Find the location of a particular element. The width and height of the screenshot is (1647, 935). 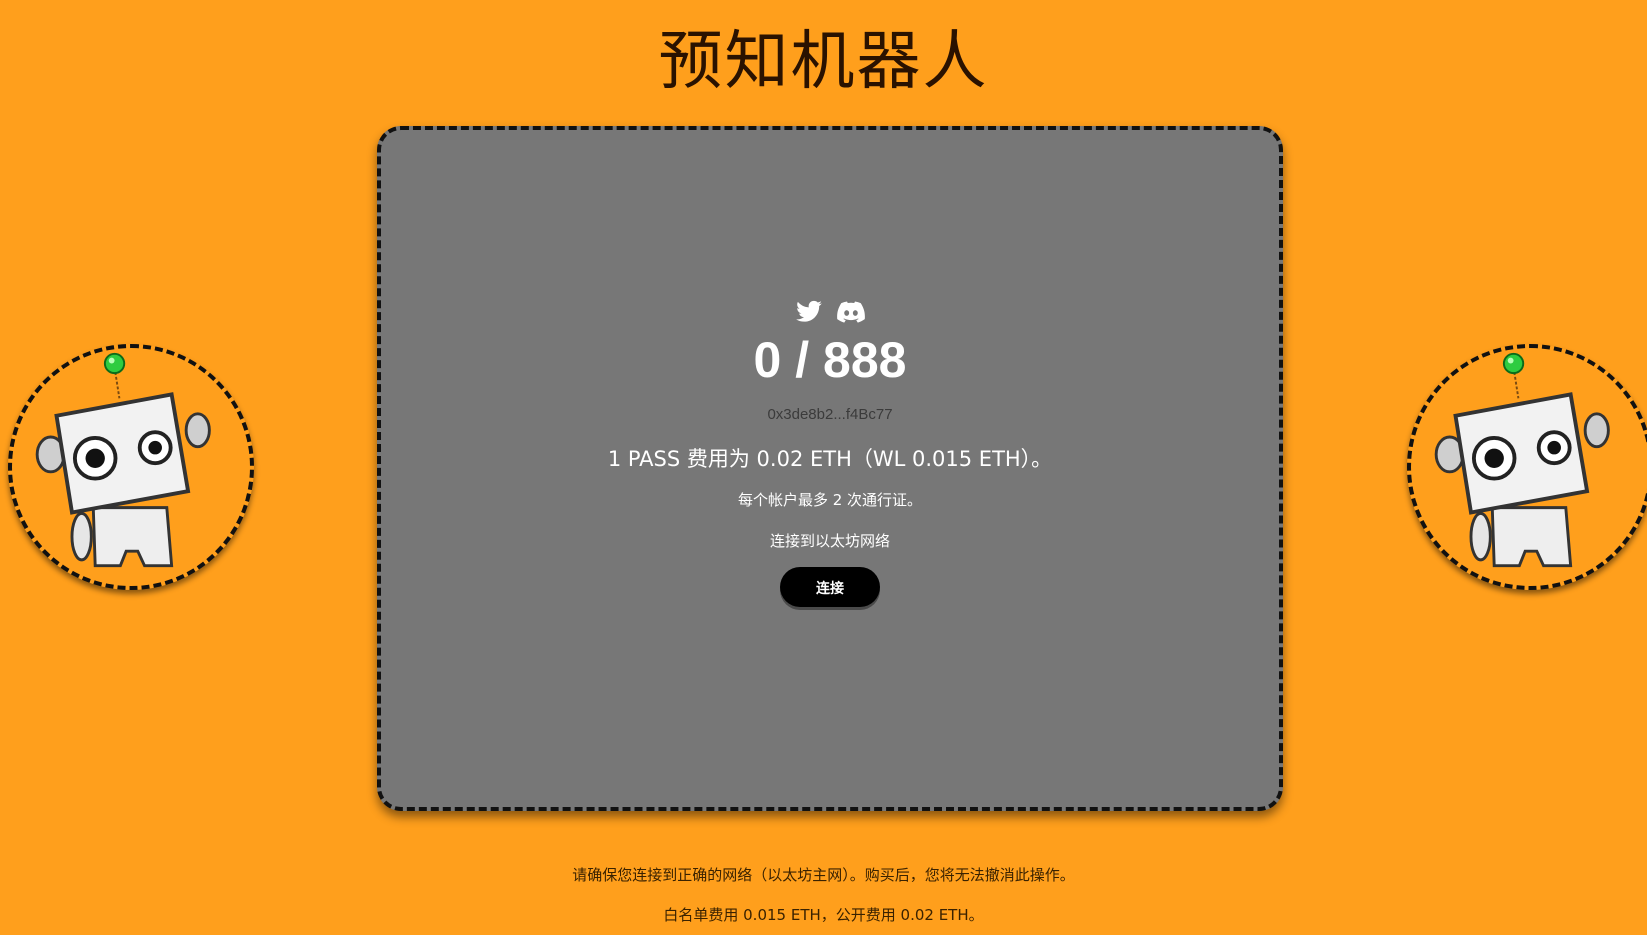

robot-badge-left is located at coordinates (131, 467).